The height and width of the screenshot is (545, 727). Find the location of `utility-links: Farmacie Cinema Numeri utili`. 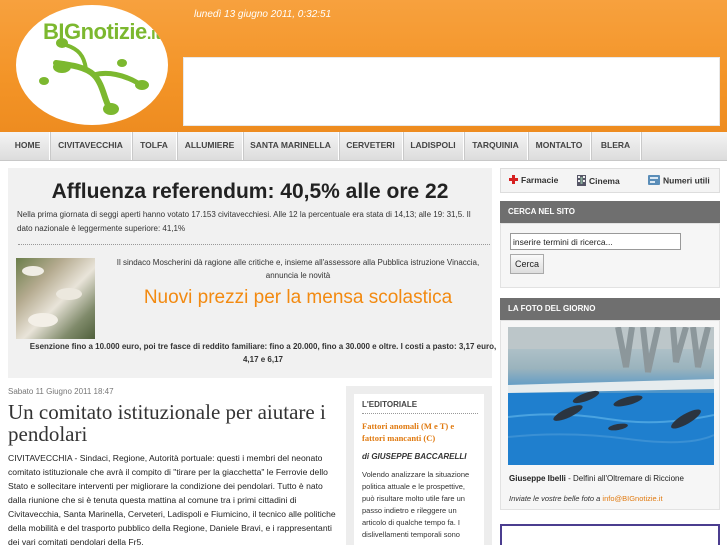

utility-links: Farmacie Cinema Numeri utili is located at coordinates (610, 180).